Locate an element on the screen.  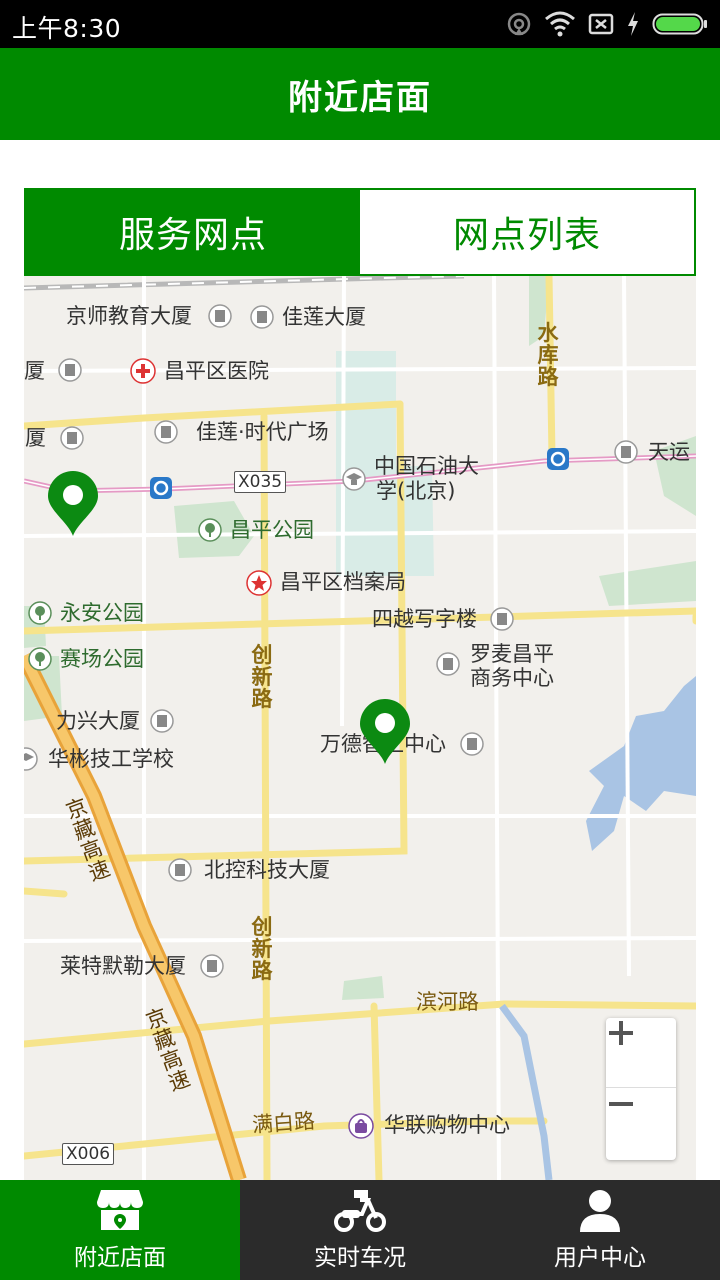
poi-laite: 莱特默勒大厦 is located at coordinates (123, 966).